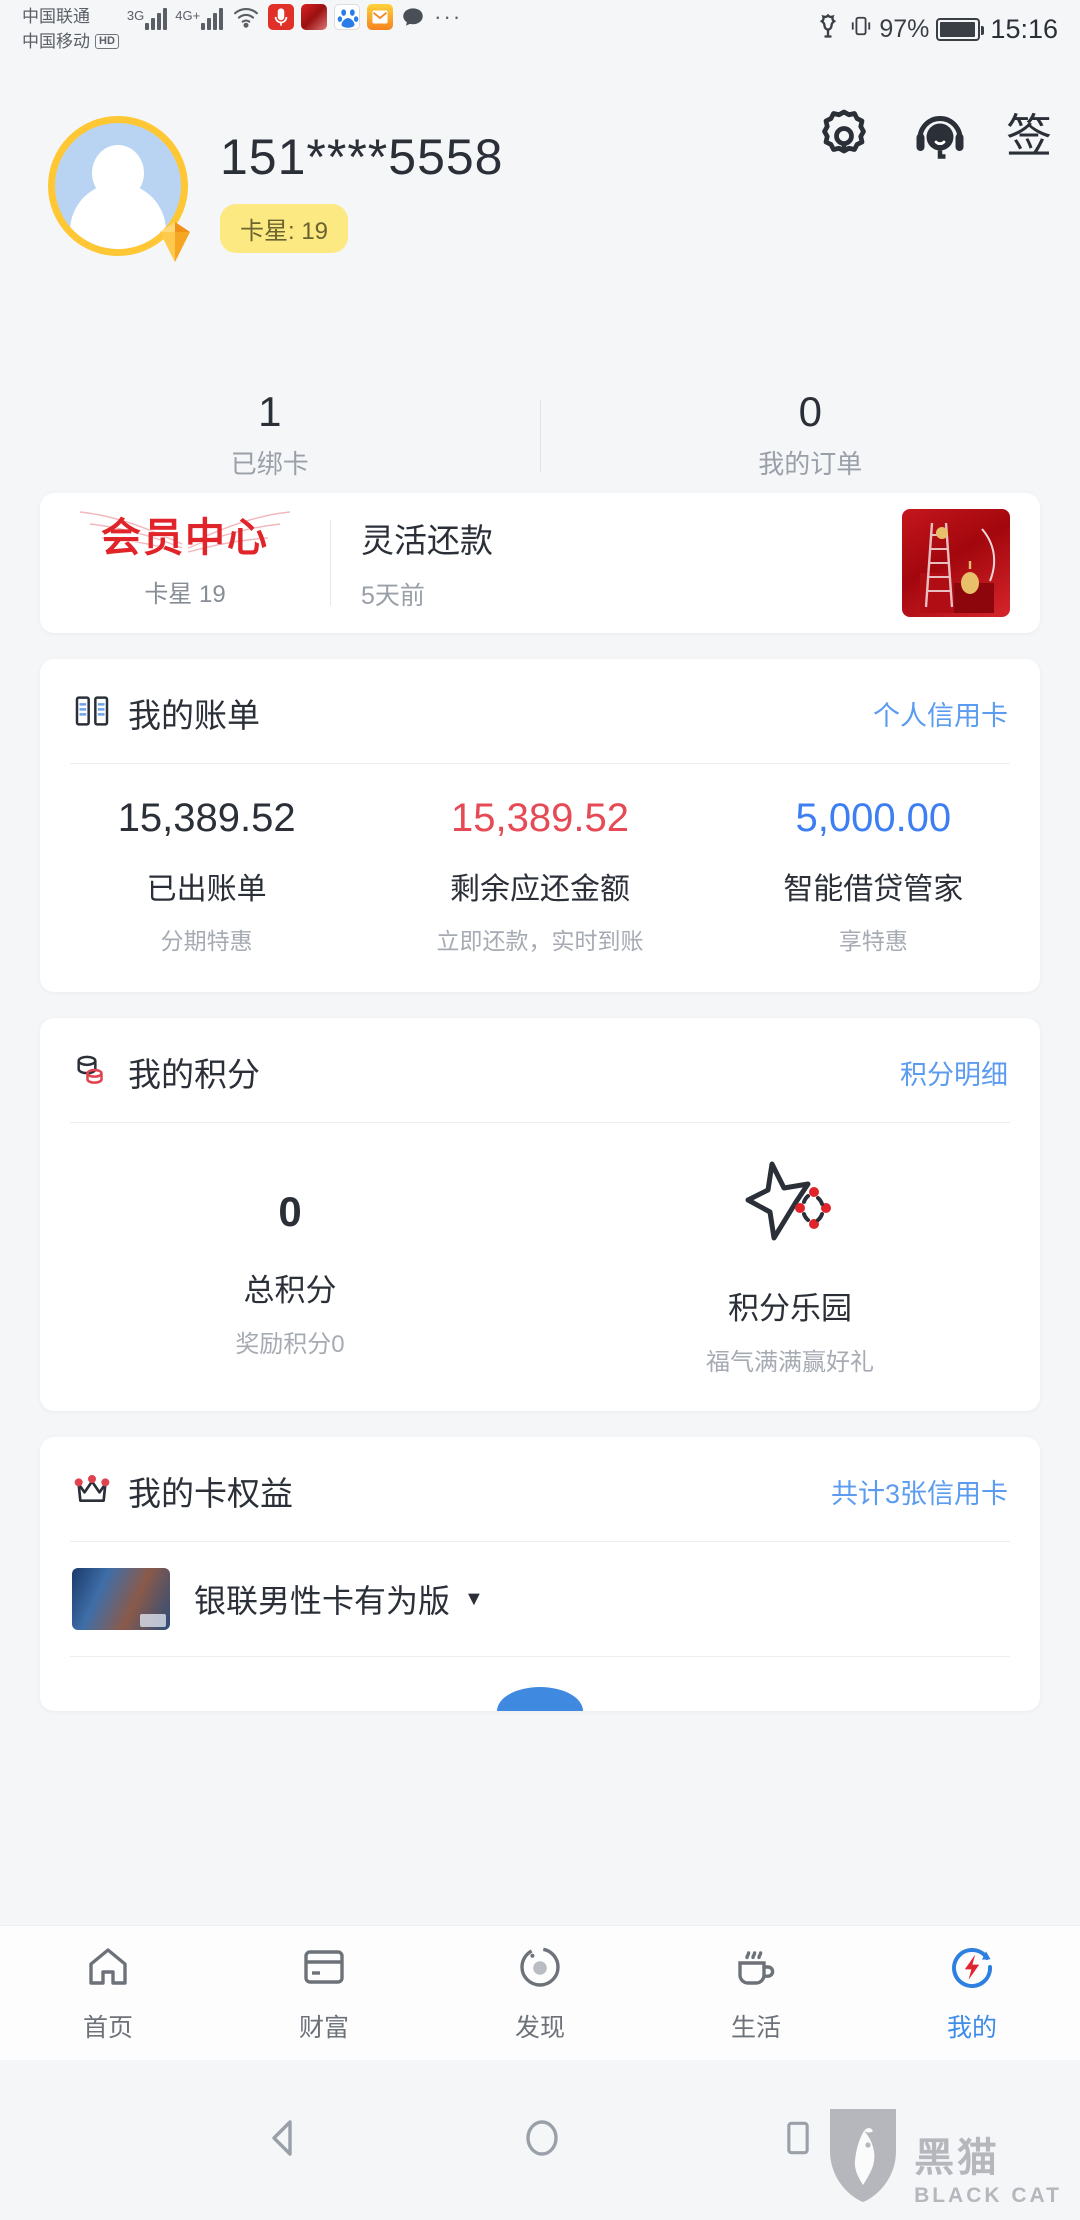 This screenshot has height=2220, width=1080. Describe the element at coordinates (56, 16) in the screenshot. I see `carrier-primary: 中国联通` at that location.